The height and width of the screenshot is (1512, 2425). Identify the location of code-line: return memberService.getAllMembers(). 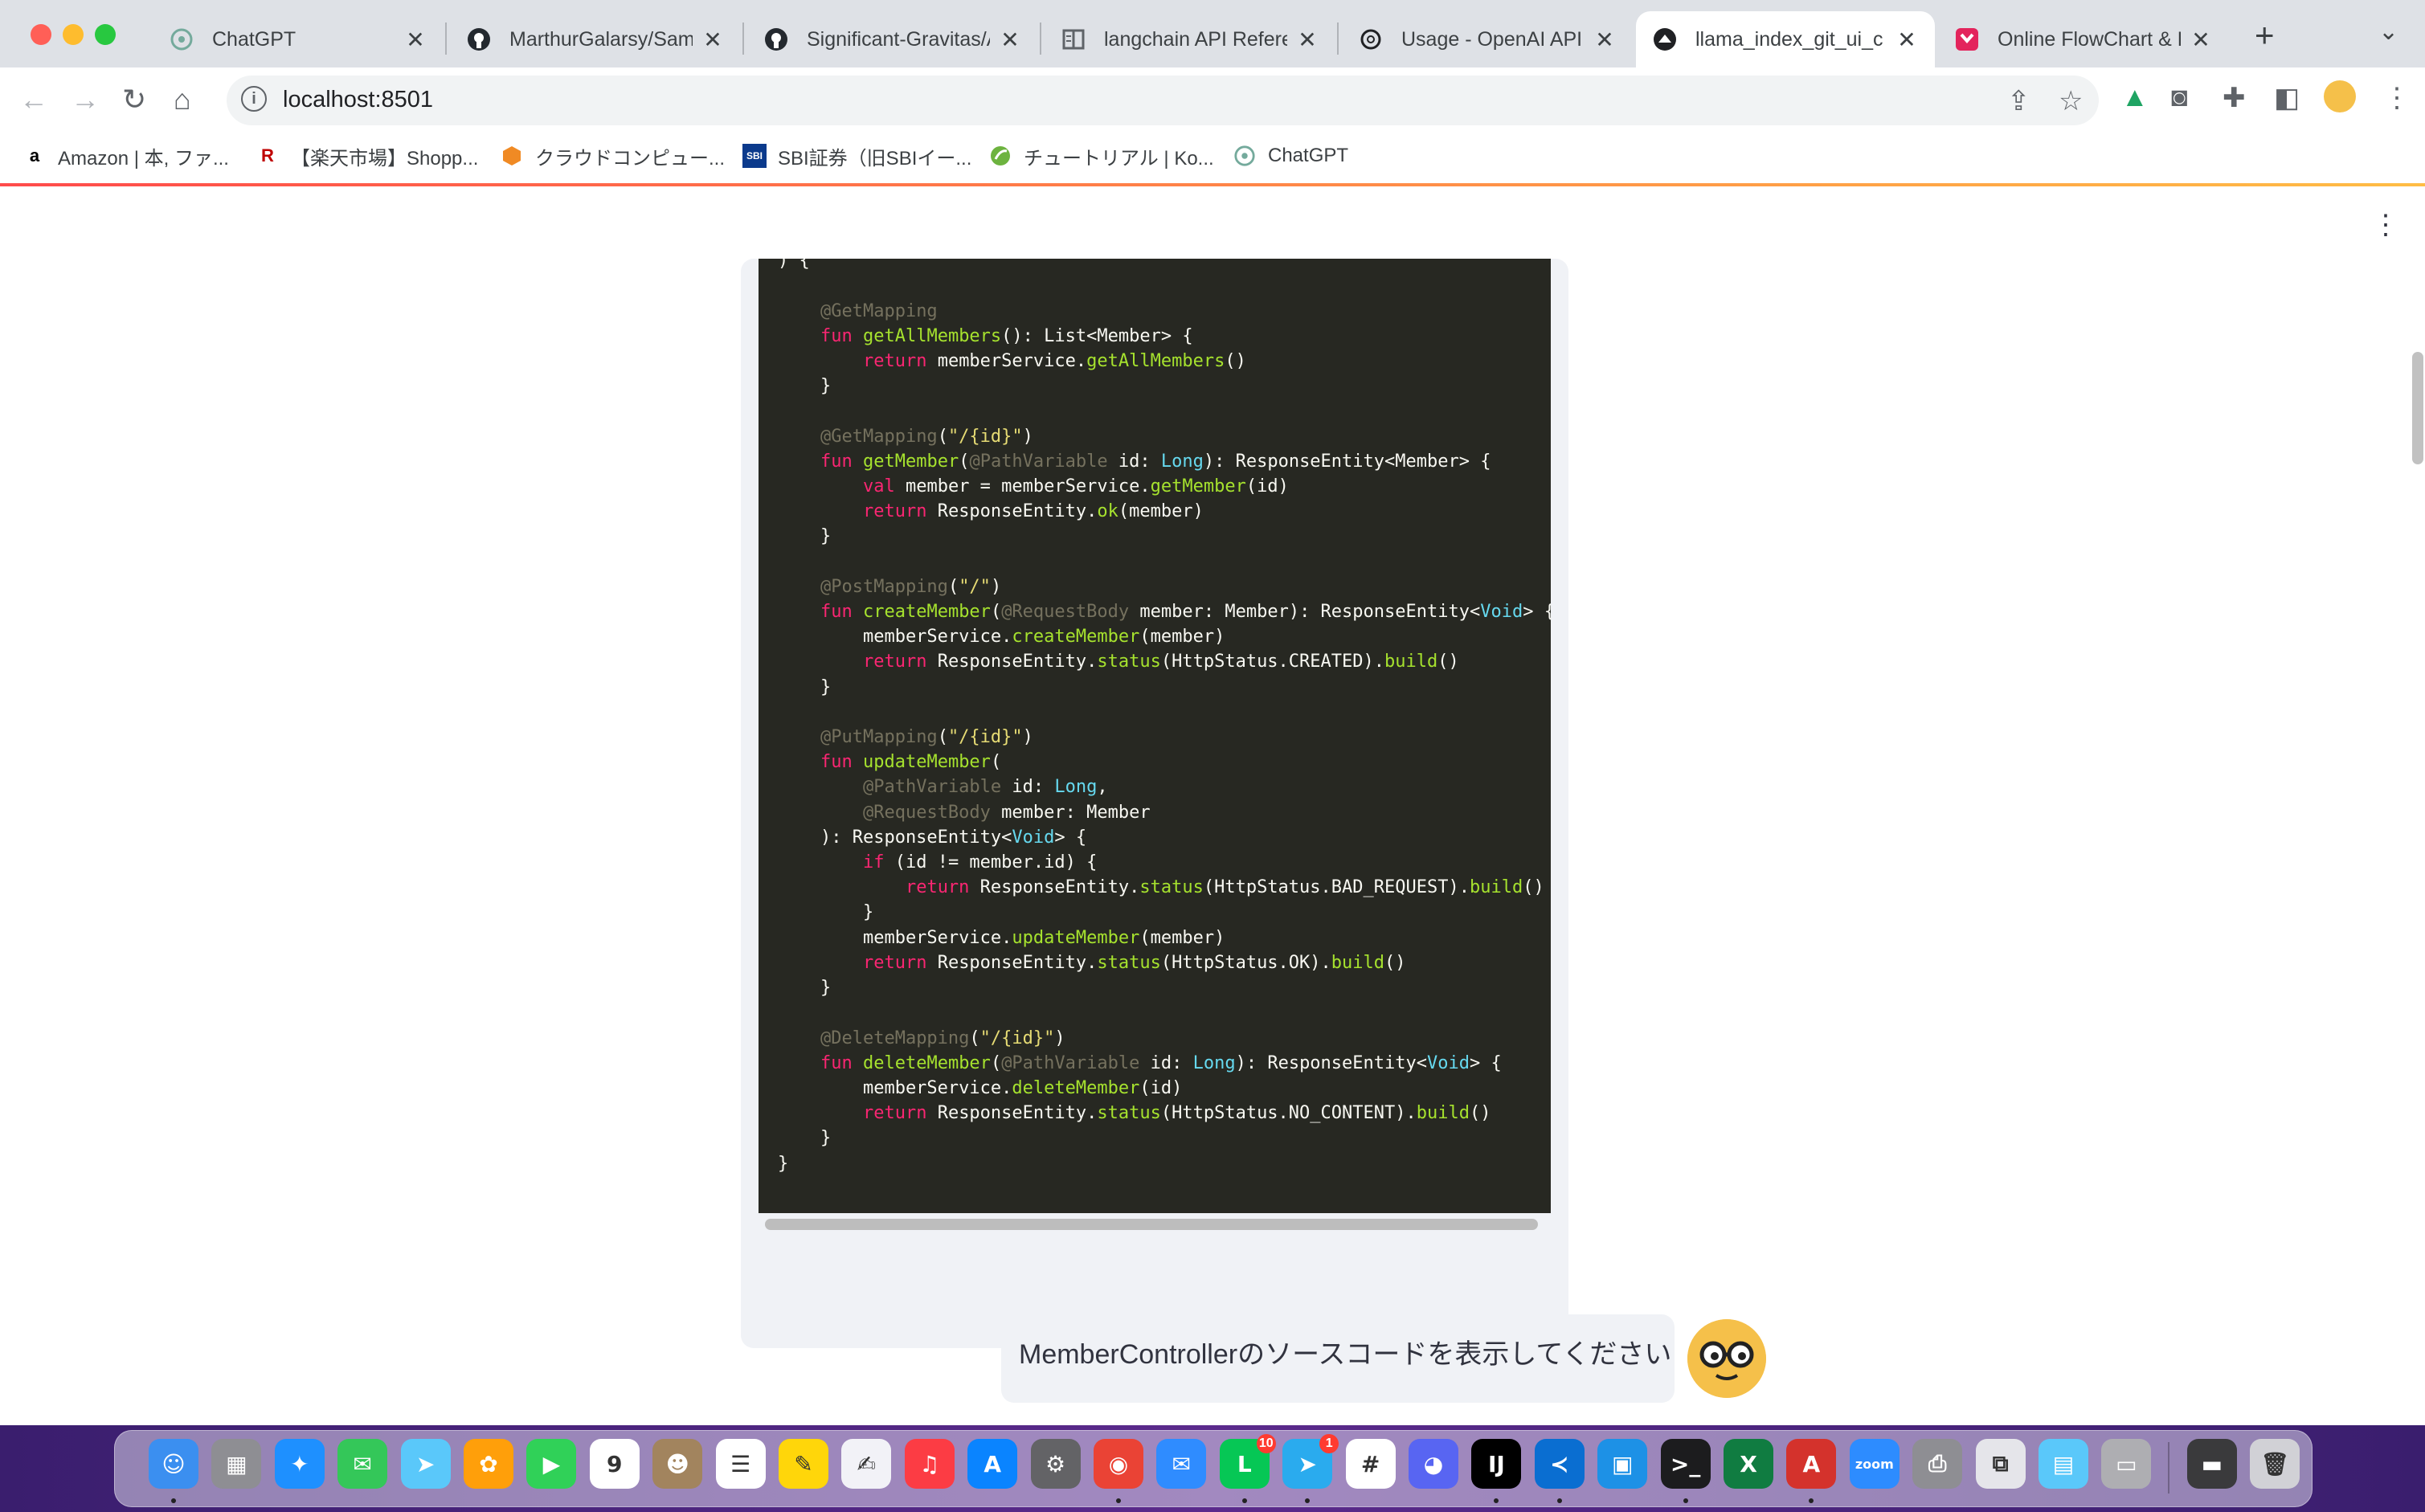
(1054, 361).